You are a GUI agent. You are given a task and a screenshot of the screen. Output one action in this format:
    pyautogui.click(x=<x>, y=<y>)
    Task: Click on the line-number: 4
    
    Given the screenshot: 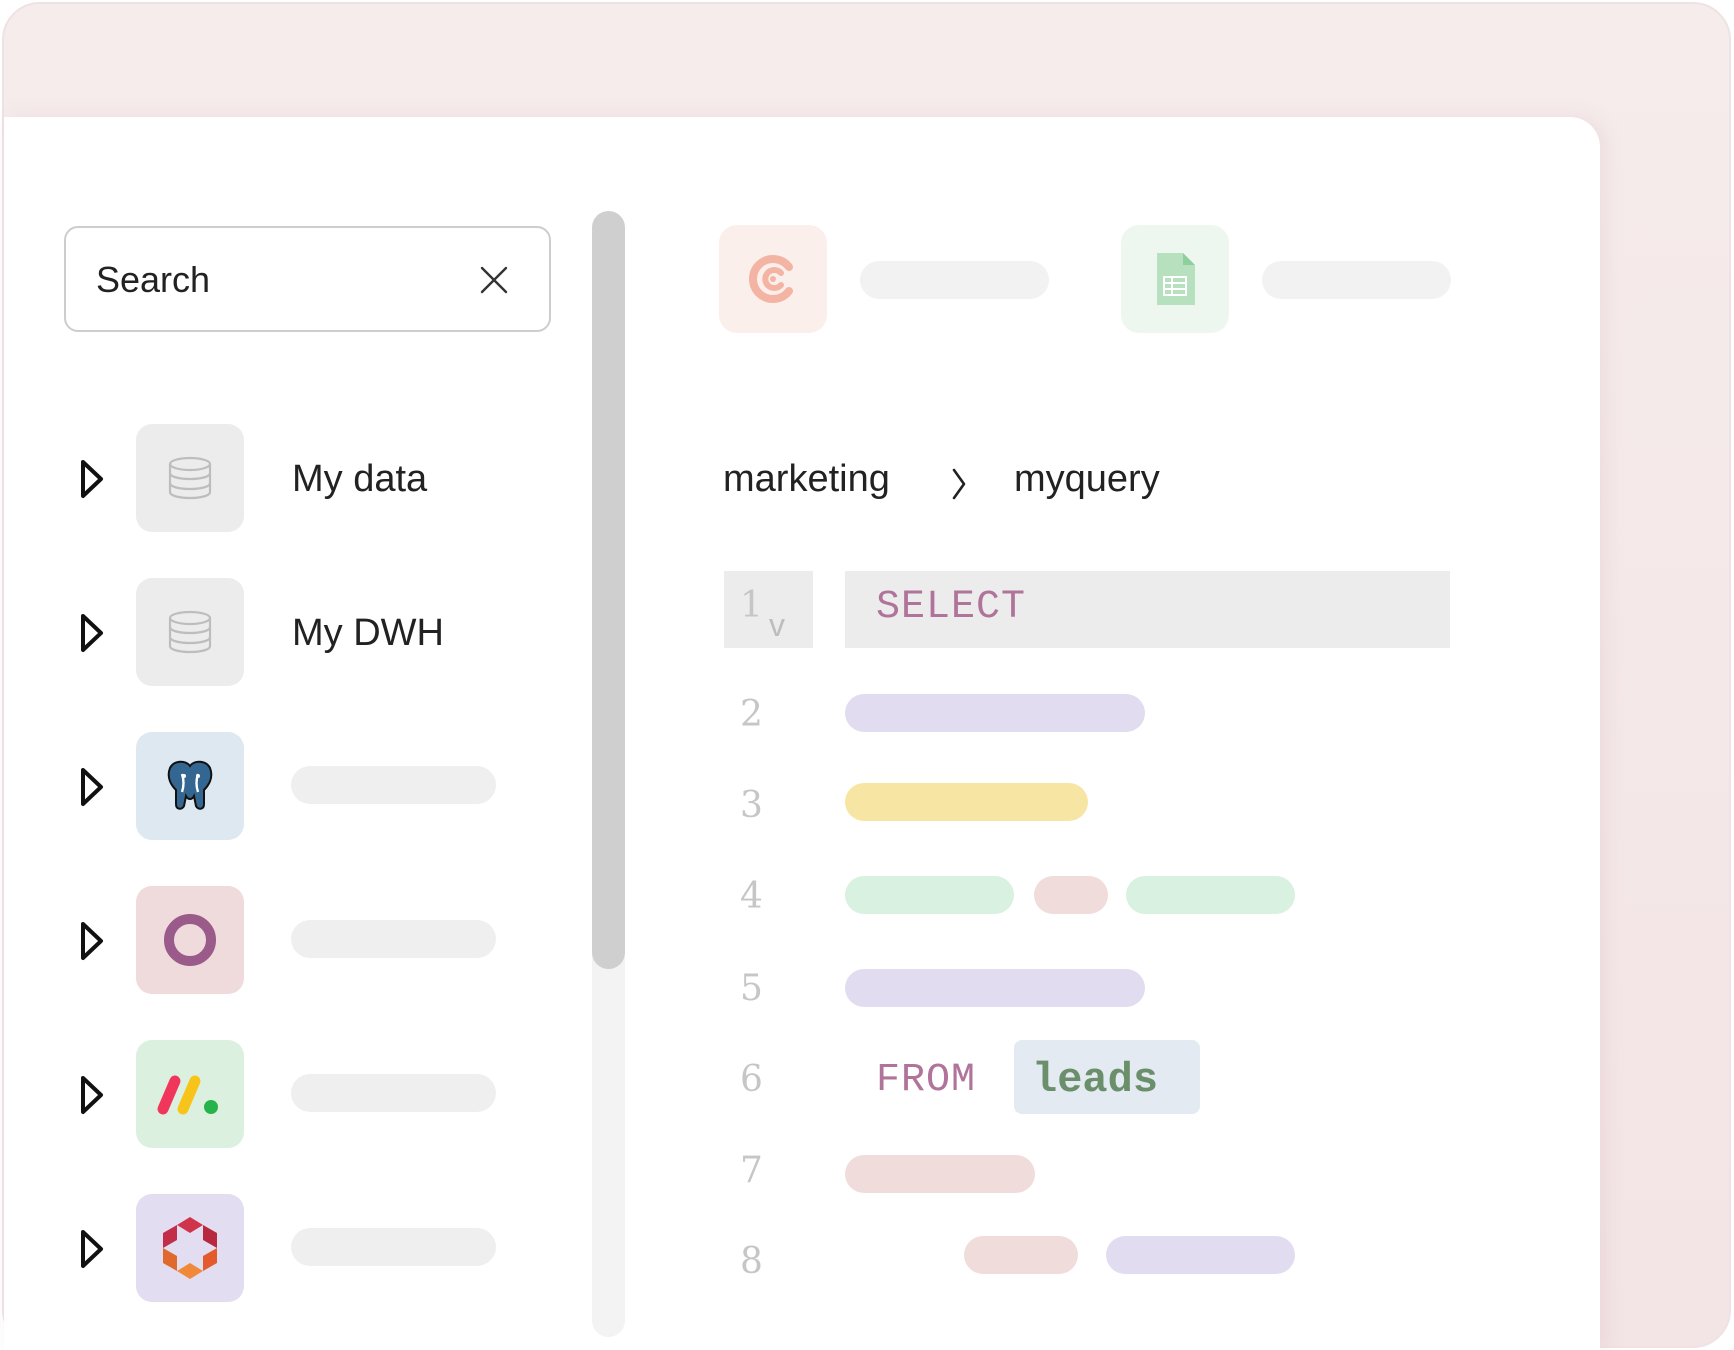 What is the action you would take?
    pyautogui.click(x=751, y=896)
    